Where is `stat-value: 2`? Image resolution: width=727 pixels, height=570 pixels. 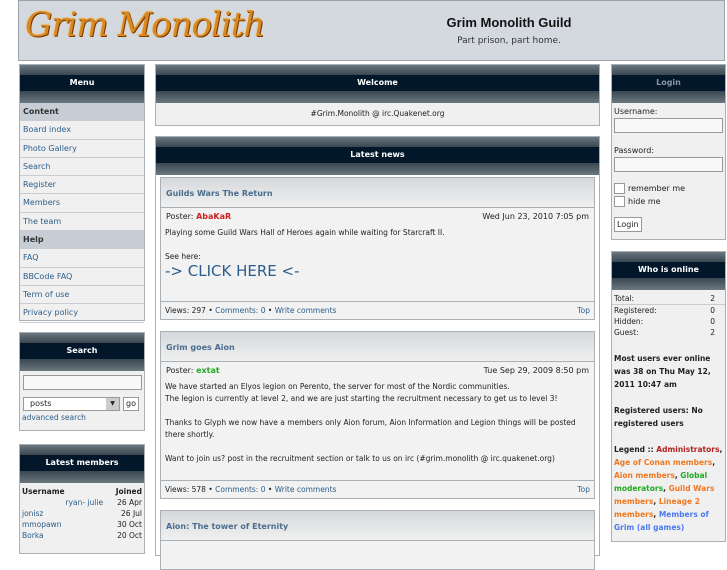
stat-value: 2 is located at coordinates (712, 298).